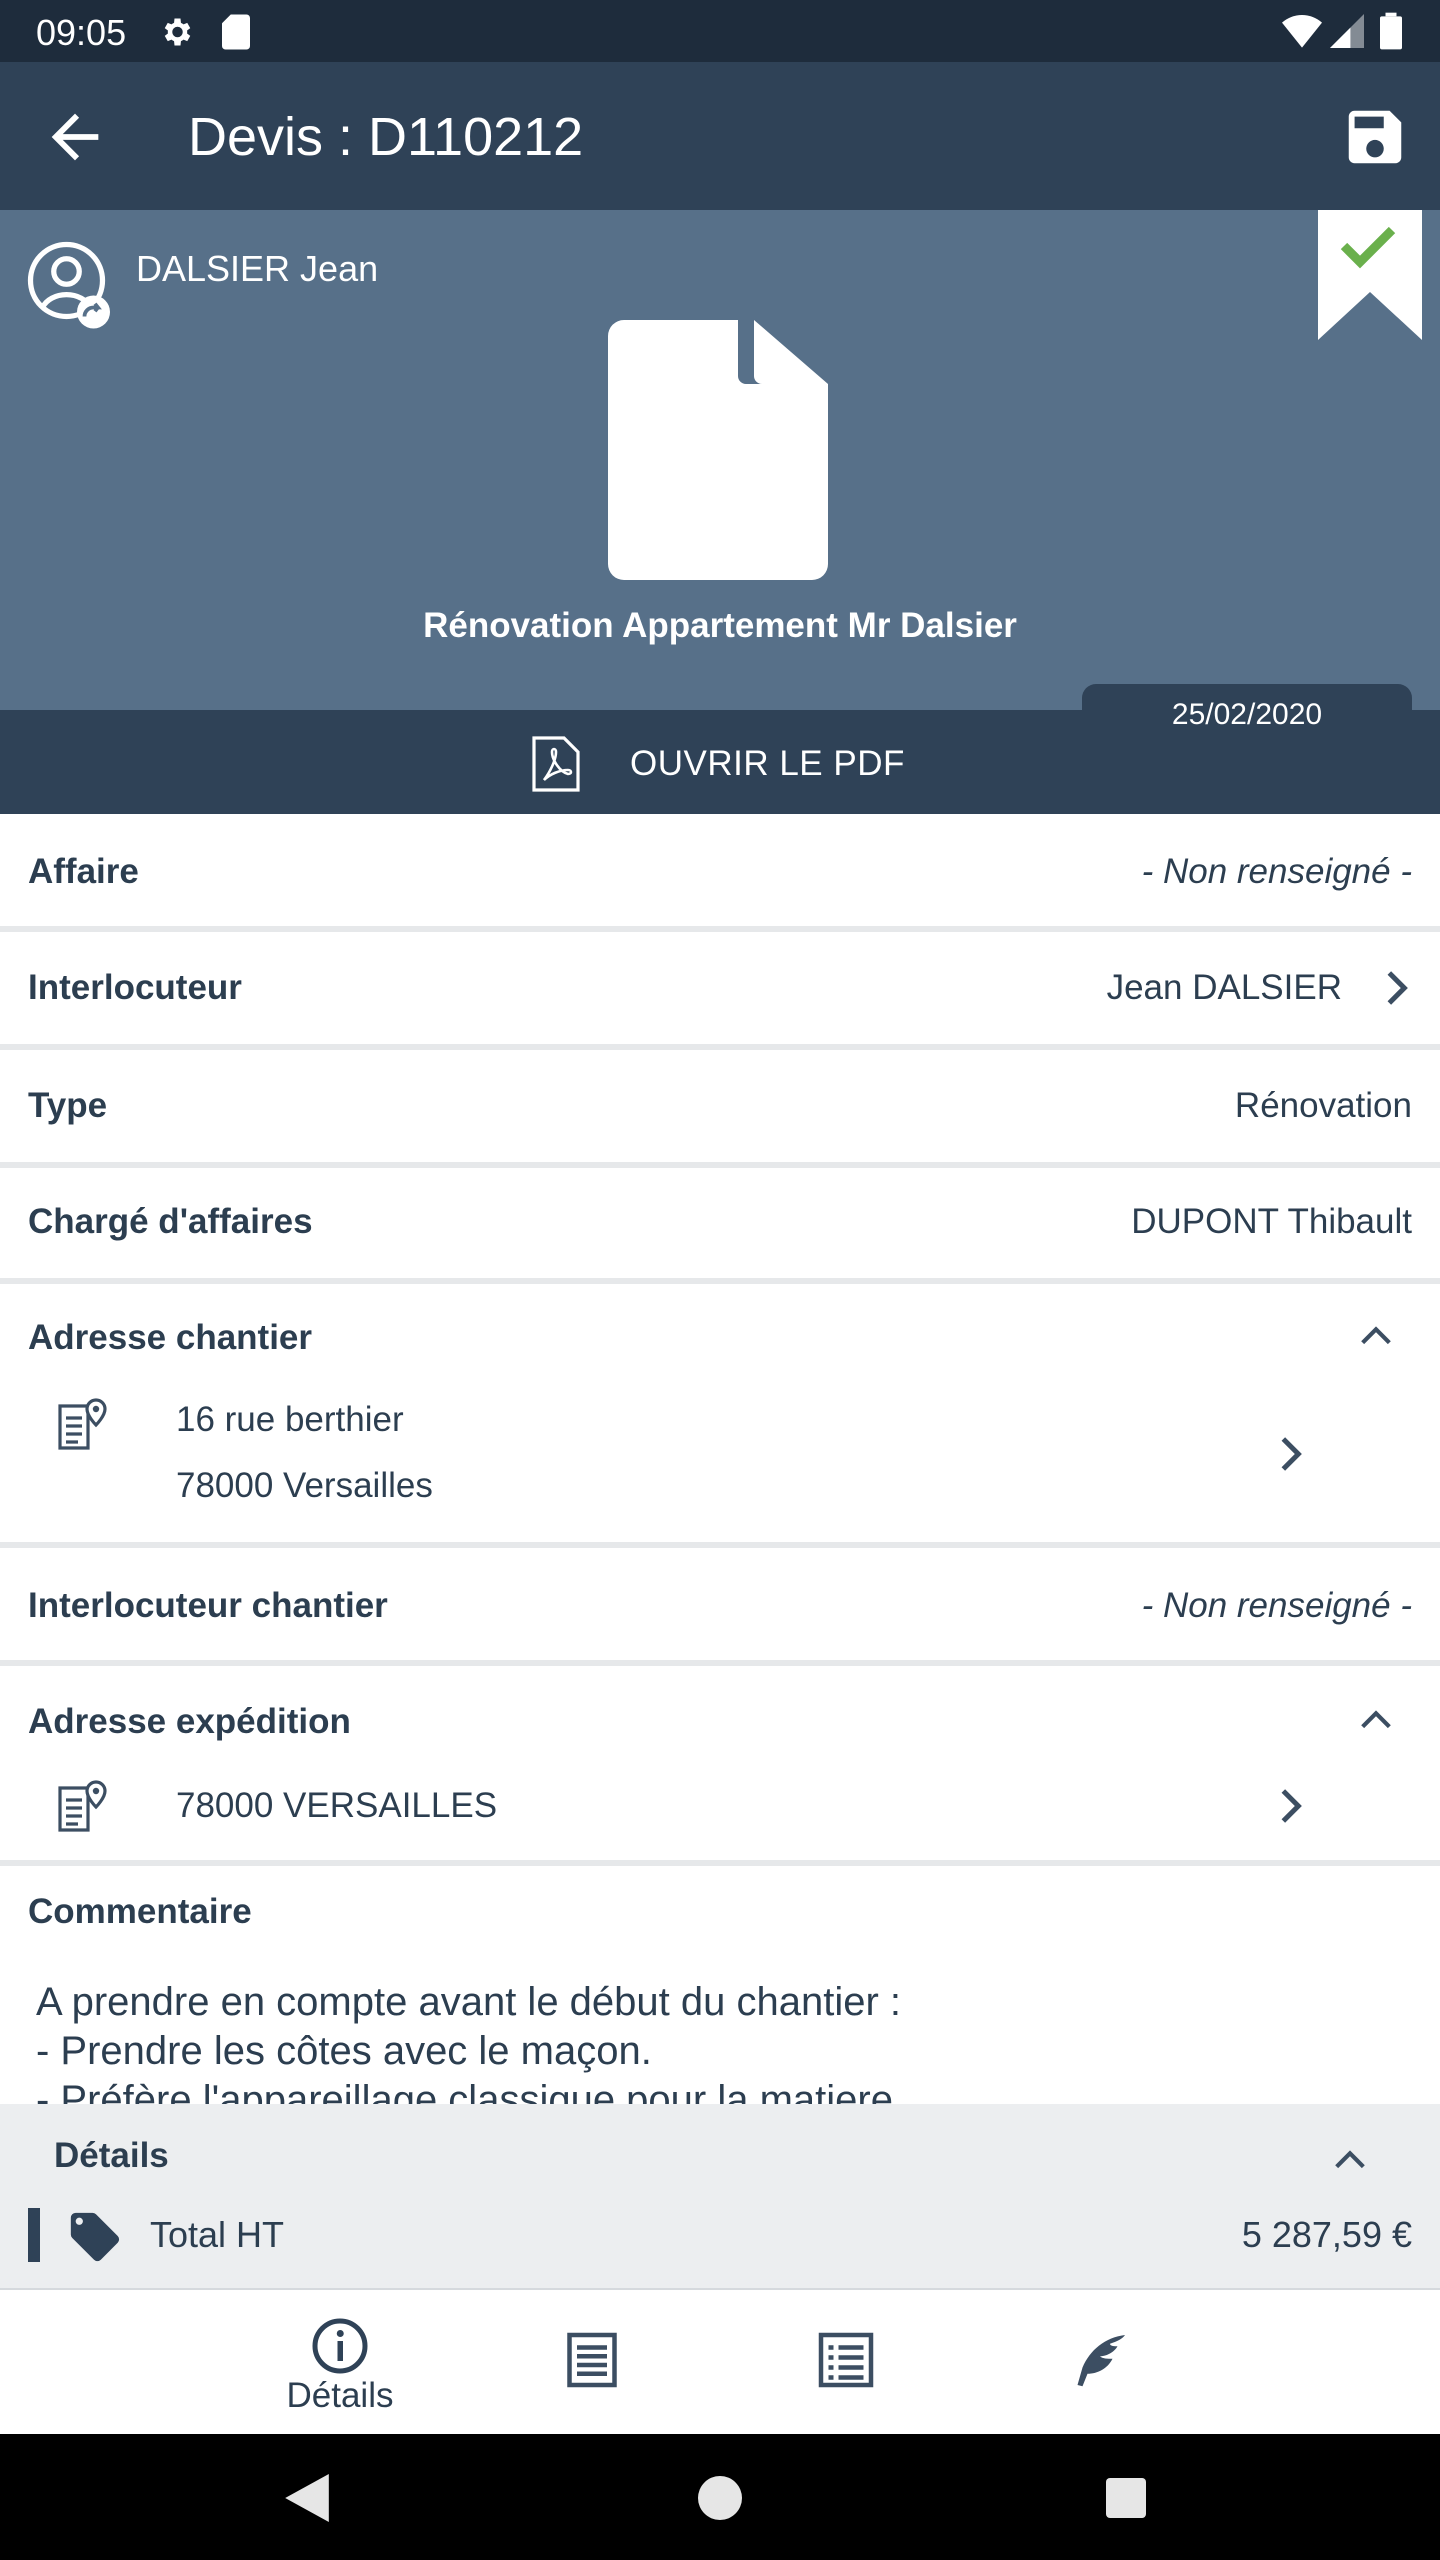  What do you see at coordinates (720, 2362) in the screenshot?
I see `bottom-navigation: Détails` at bounding box center [720, 2362].